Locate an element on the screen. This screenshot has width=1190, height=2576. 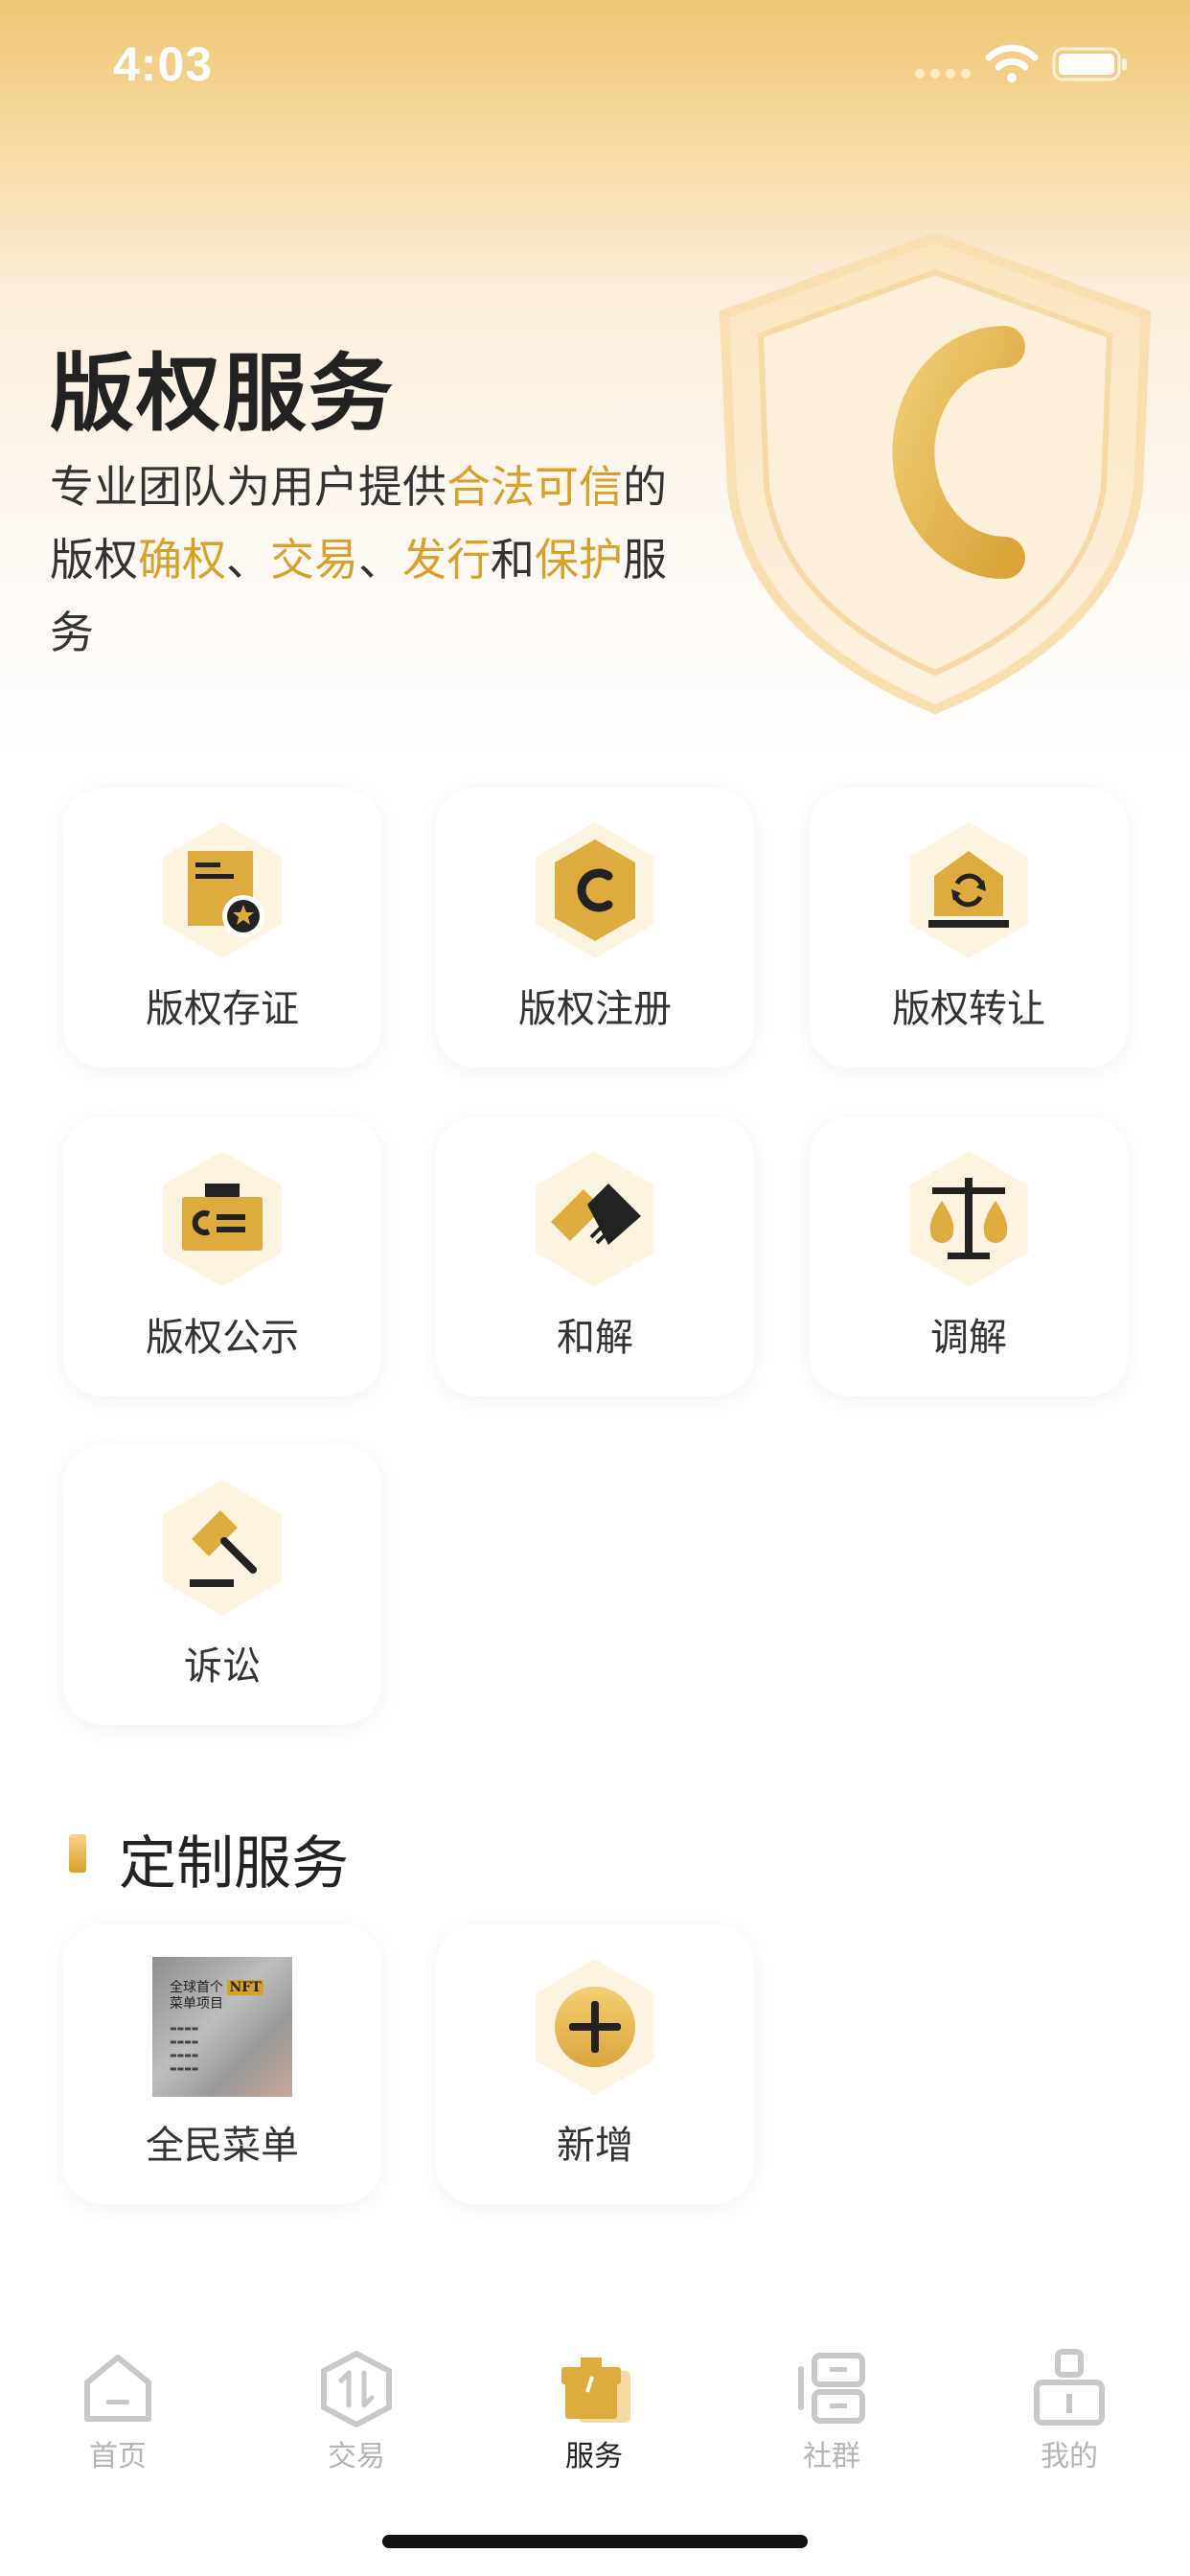
custom-card-add: 新增 is located at coordinates (595, 2064).